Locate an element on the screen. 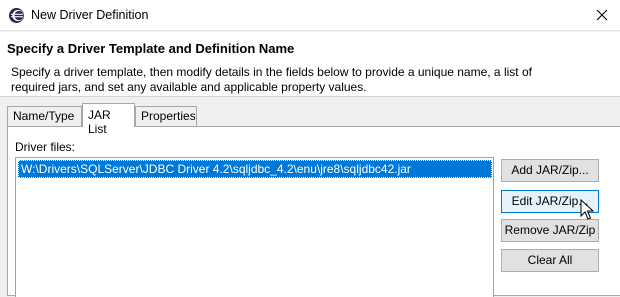 The width and height of the screenshot is (620, 297). tab-jar-list: JAR List is located at coordinates (108, 119).